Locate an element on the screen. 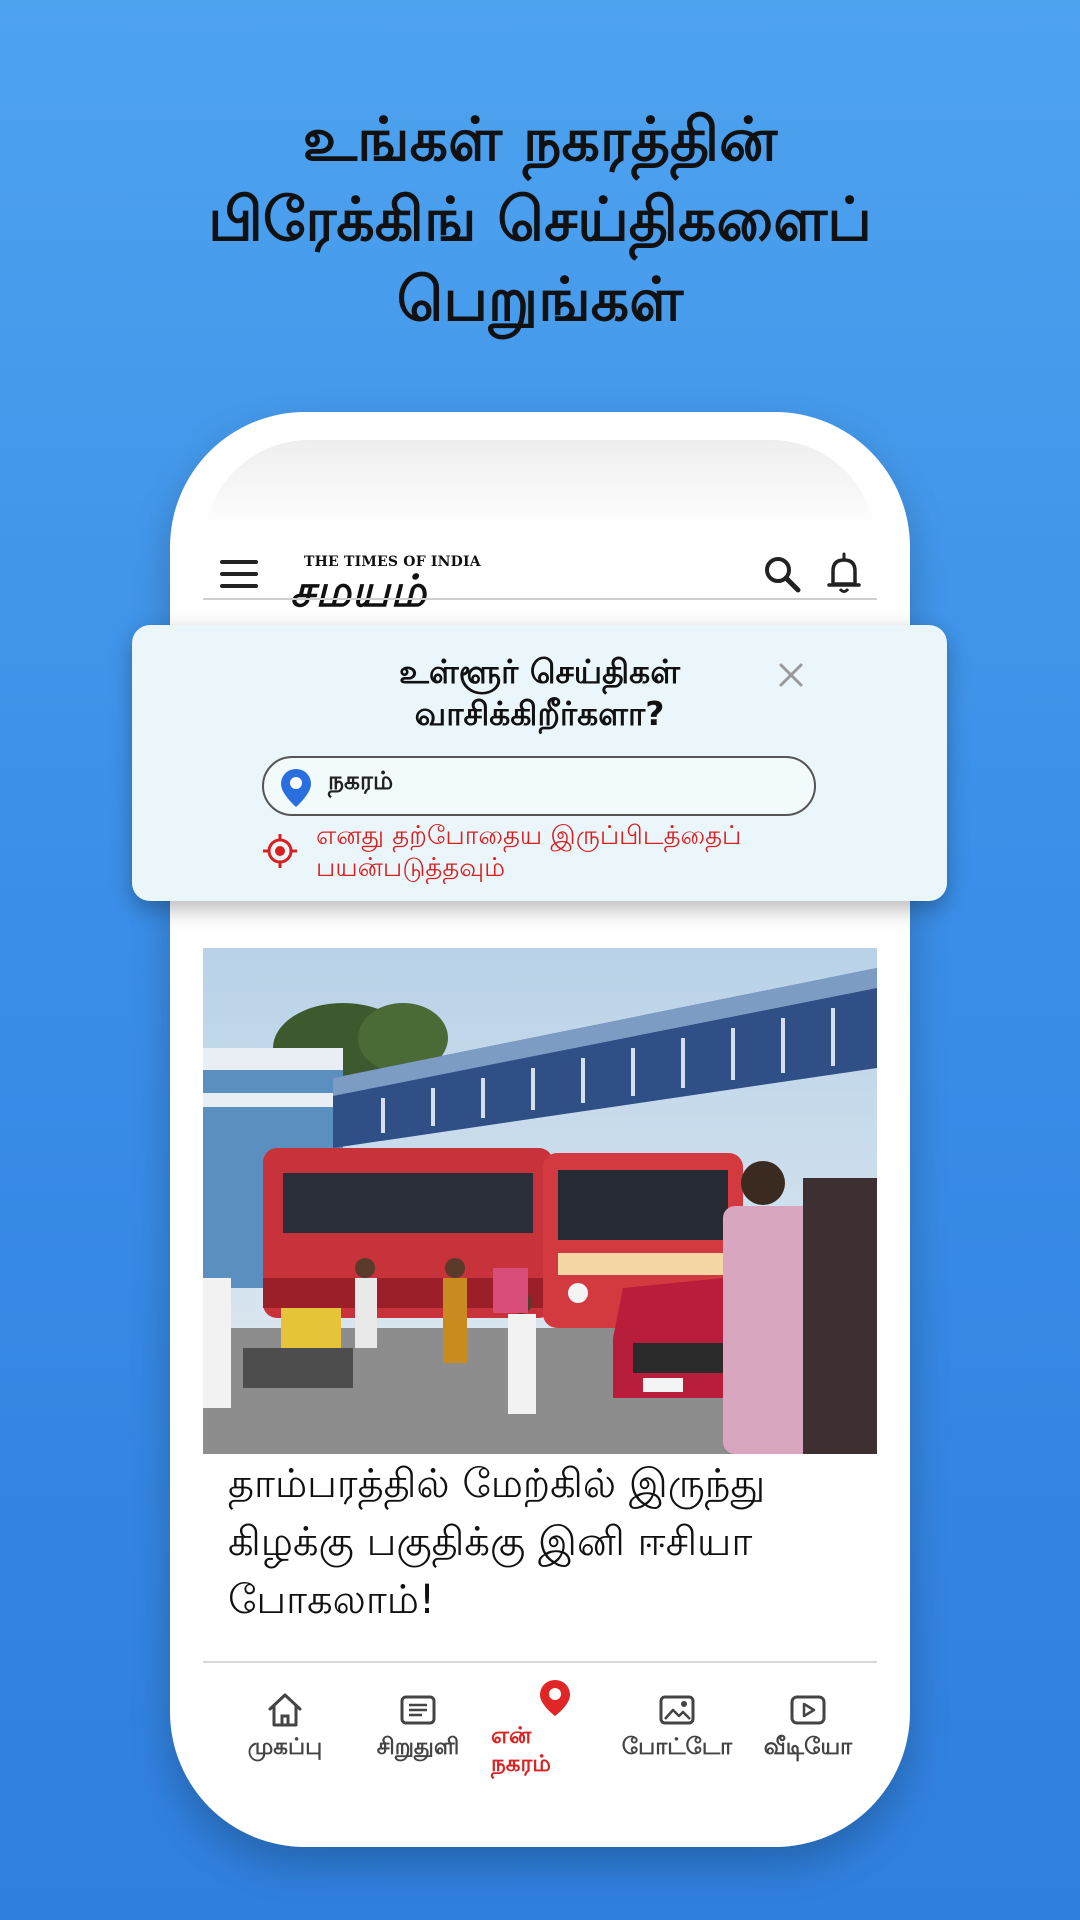 The image size is (1080, 1920). nav-divider is located at coordinates (540, 1662).